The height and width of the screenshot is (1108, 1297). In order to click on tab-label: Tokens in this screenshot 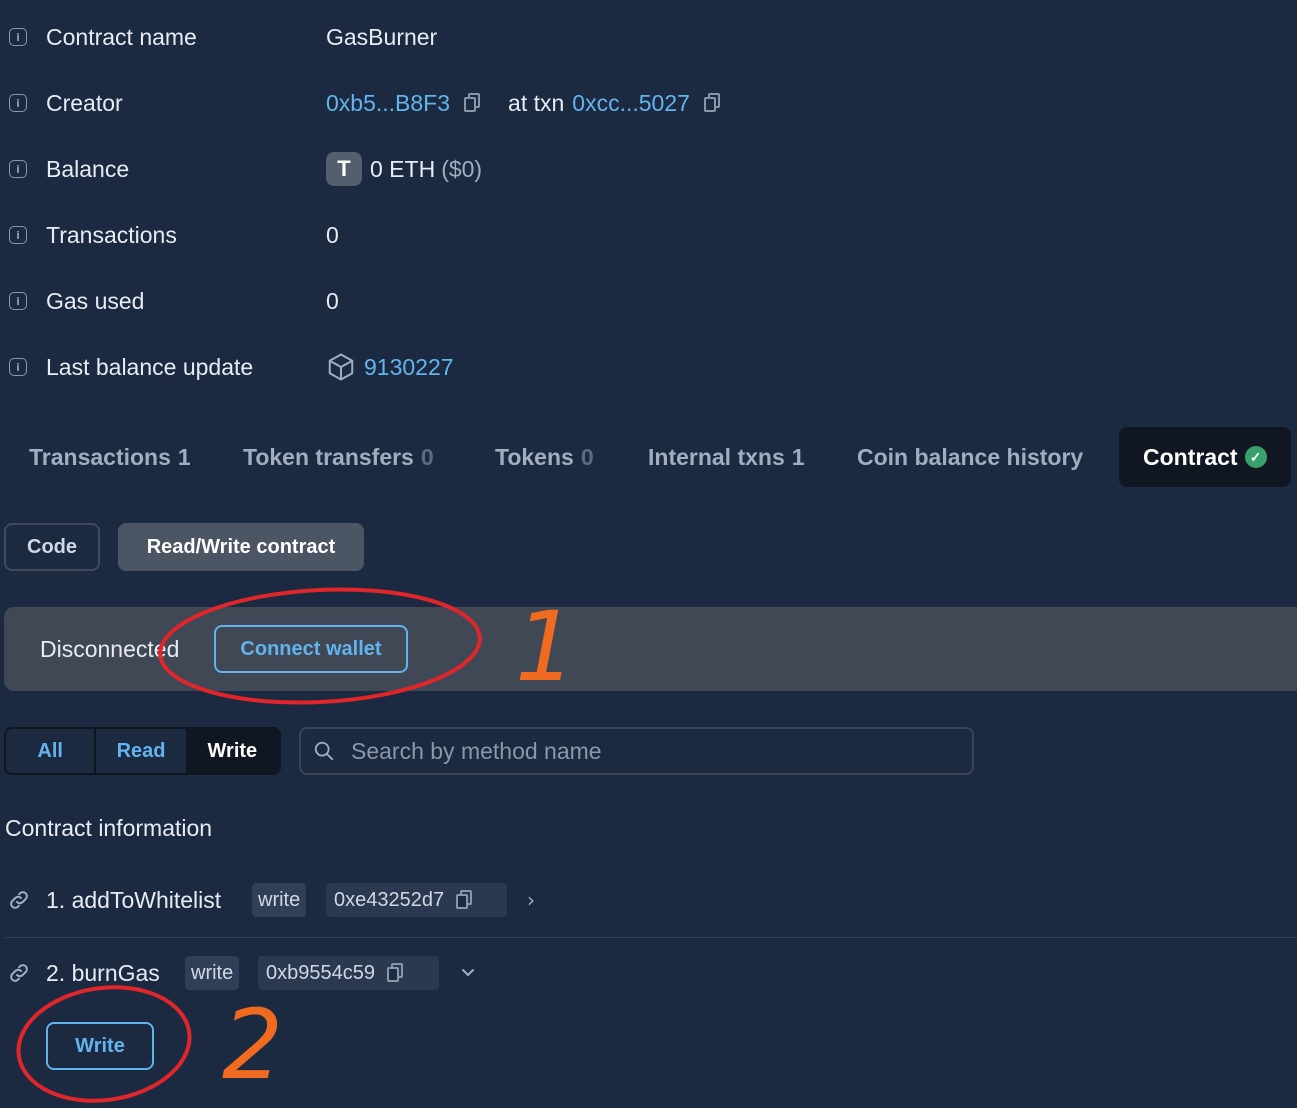, I will do `click(534, 456)`.